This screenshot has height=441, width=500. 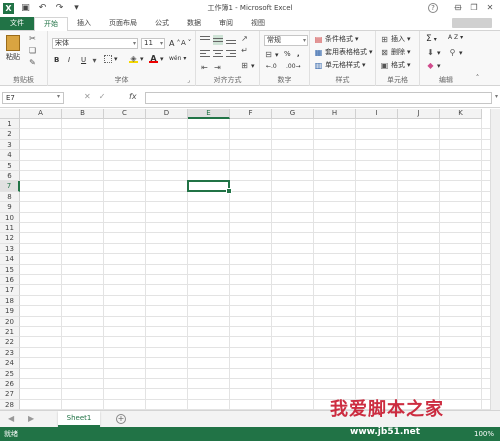 What do you see at coordinates (10, 311) in the screenshot?
I see `row-header-19: 19` at bounding box center [10, 311].